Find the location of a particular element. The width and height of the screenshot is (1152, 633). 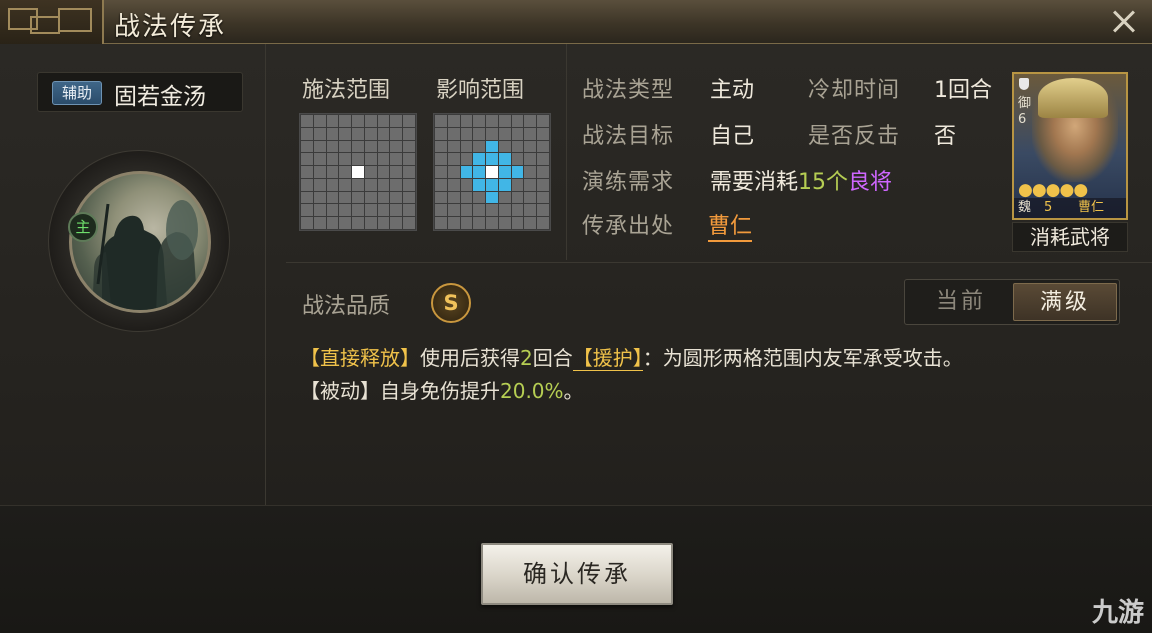

passive-tag: 【被动】 is located at coordinates (340, 391).